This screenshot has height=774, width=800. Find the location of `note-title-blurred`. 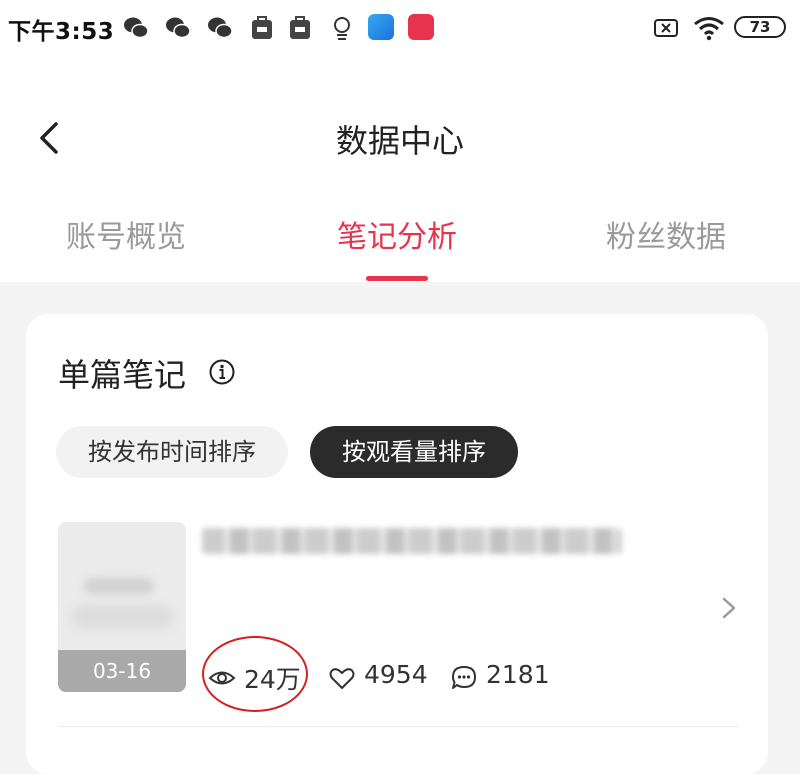

note-title-blurred is located at coordinates (412, 541).